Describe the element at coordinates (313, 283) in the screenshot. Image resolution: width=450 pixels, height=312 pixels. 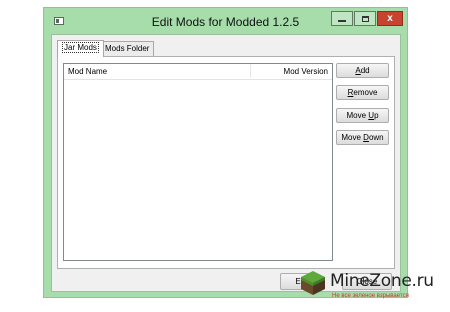
I see `grass-block-logo-icon` at that location.